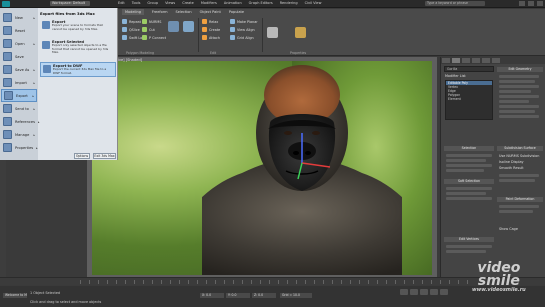  Describe the element at coordinates (82, 156) in the screenshot. I see `options-button: Options` at that location.